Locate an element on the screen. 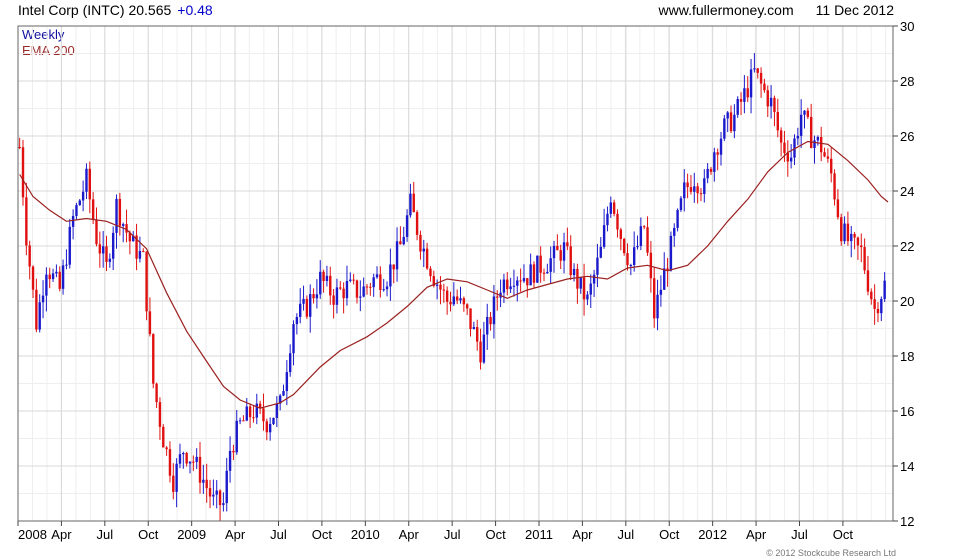  x-tick-label: Apr is located at coordinates (409, 534).